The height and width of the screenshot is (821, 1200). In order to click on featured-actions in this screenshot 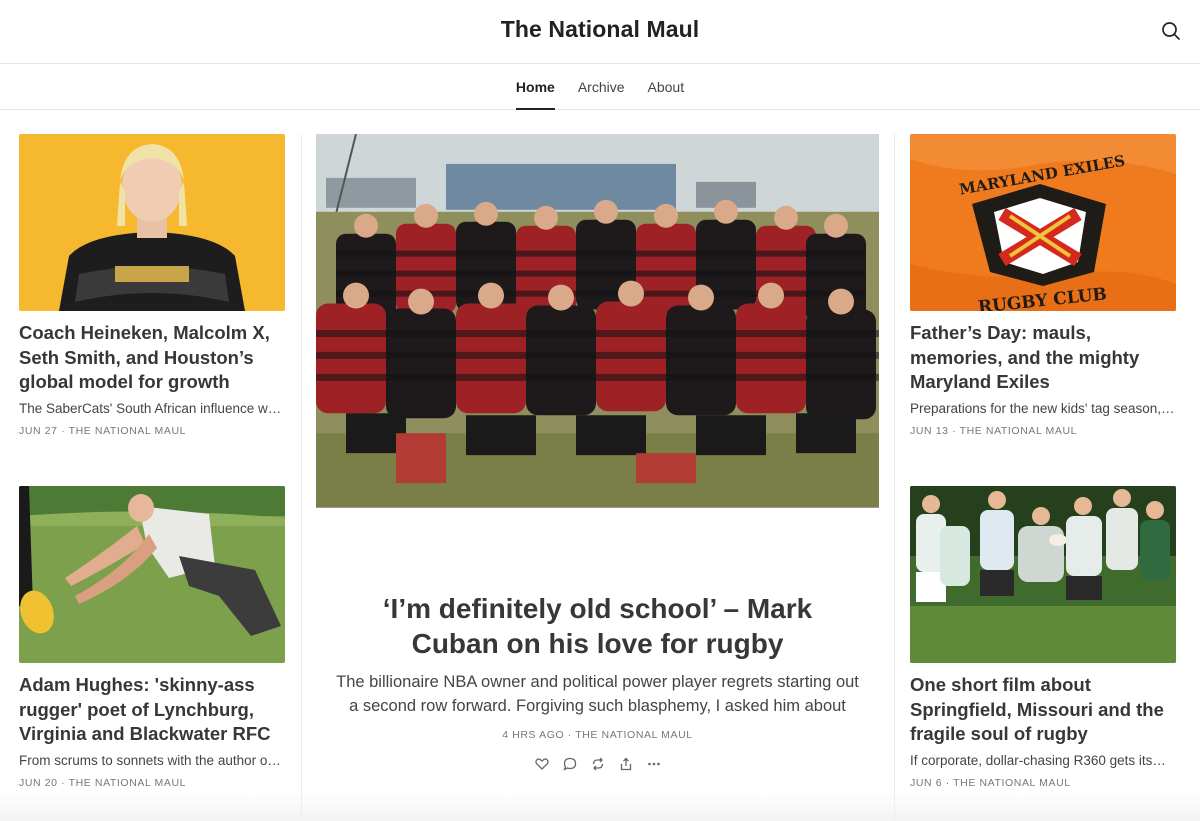, I will do `click(597, 764)`.